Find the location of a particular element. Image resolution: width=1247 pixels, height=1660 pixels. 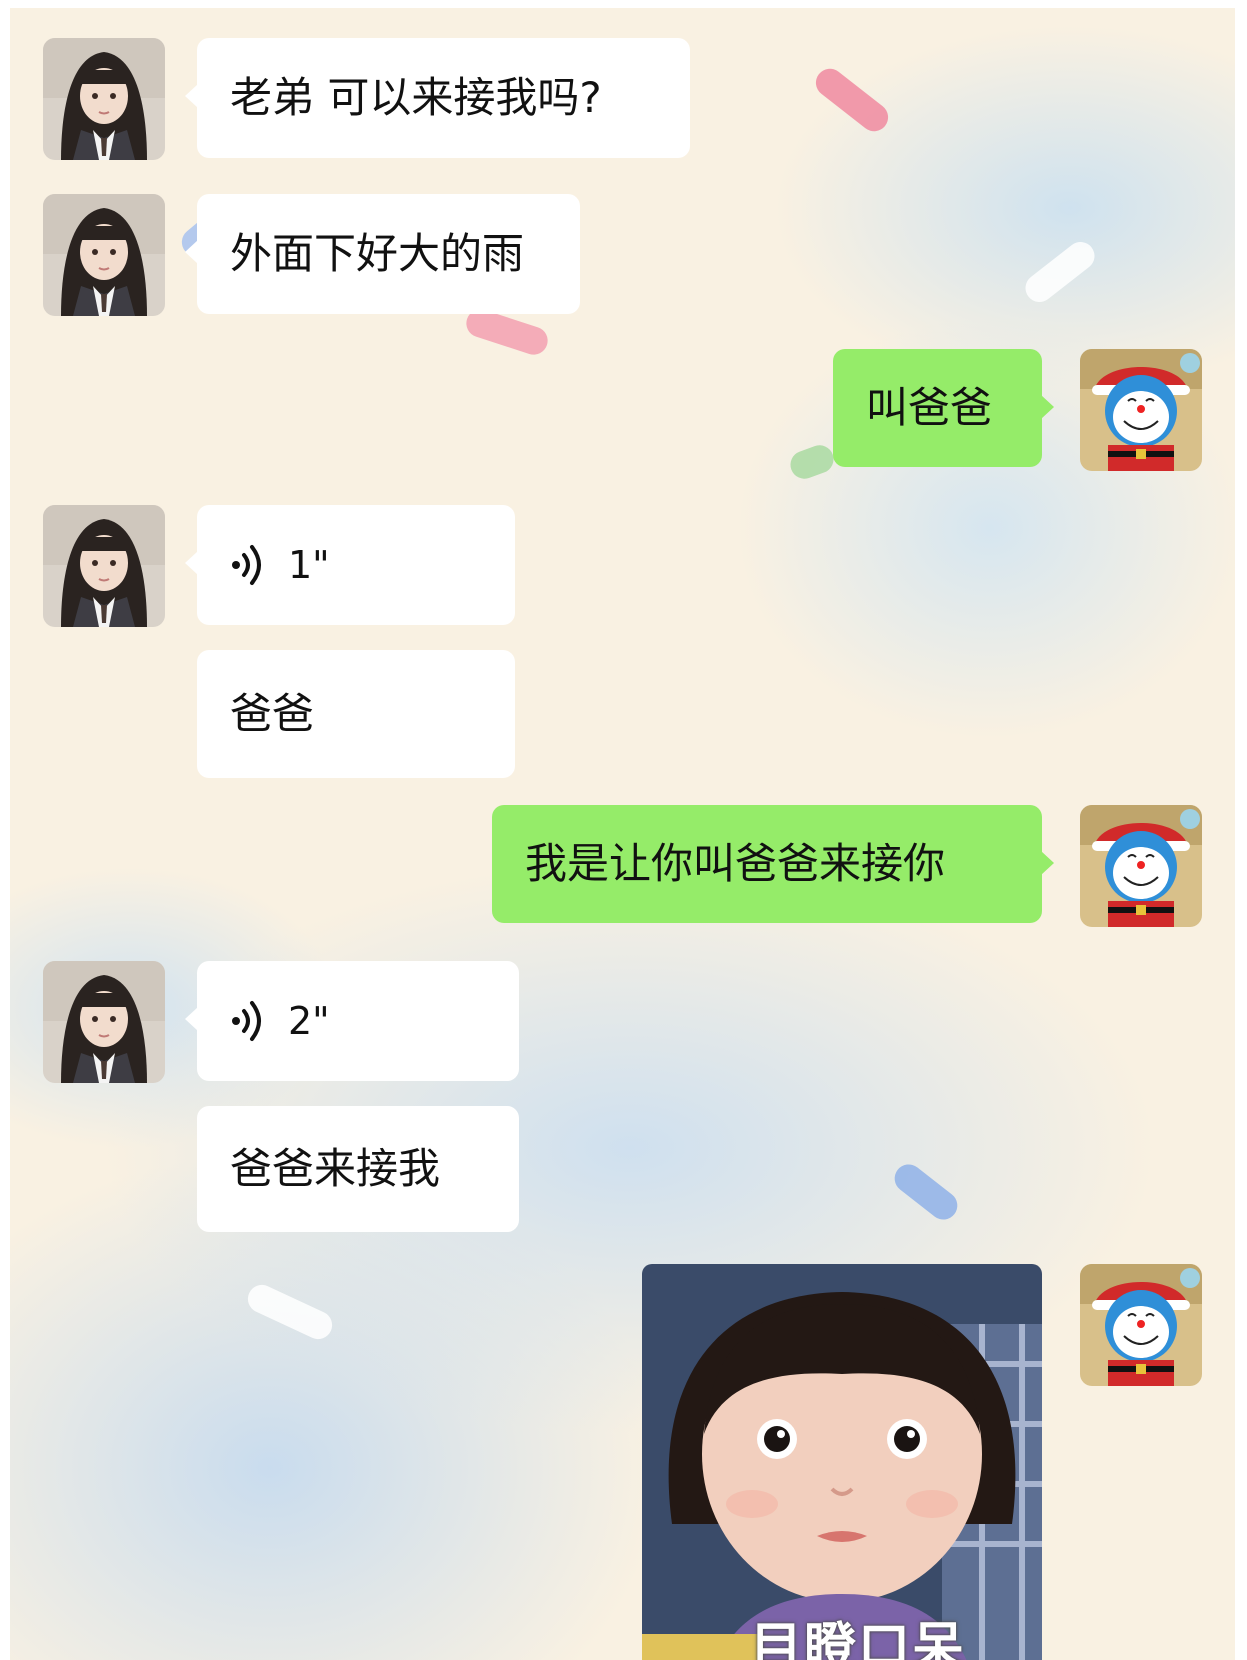

toddler-face-sticker-icon is located at coordinates (842, 1462).